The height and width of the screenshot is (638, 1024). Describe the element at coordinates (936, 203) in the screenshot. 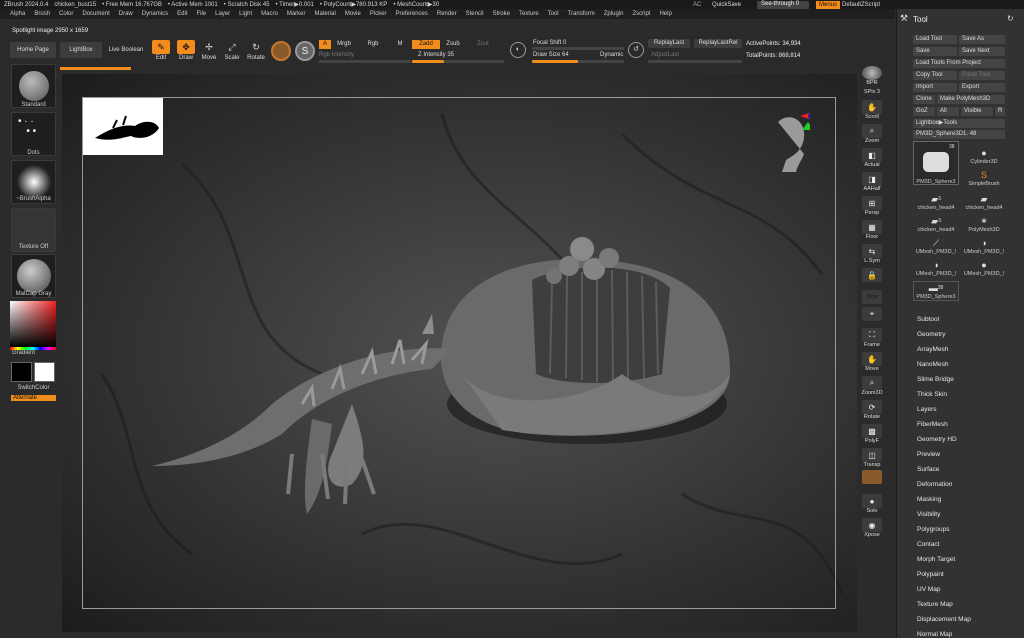

I see `tool-chicken-head-a: ▰ 3 chicken_head4` at that location.